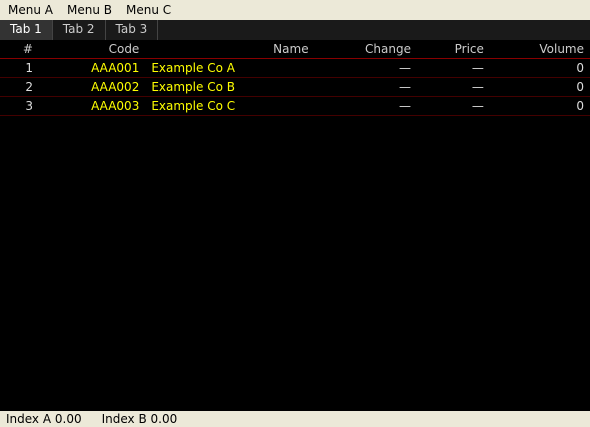 This screenshot has height=427, width=590. Describe the element at coordinates (92, 68) in the screenshot. I see `cell-code: AAA001` at that location.